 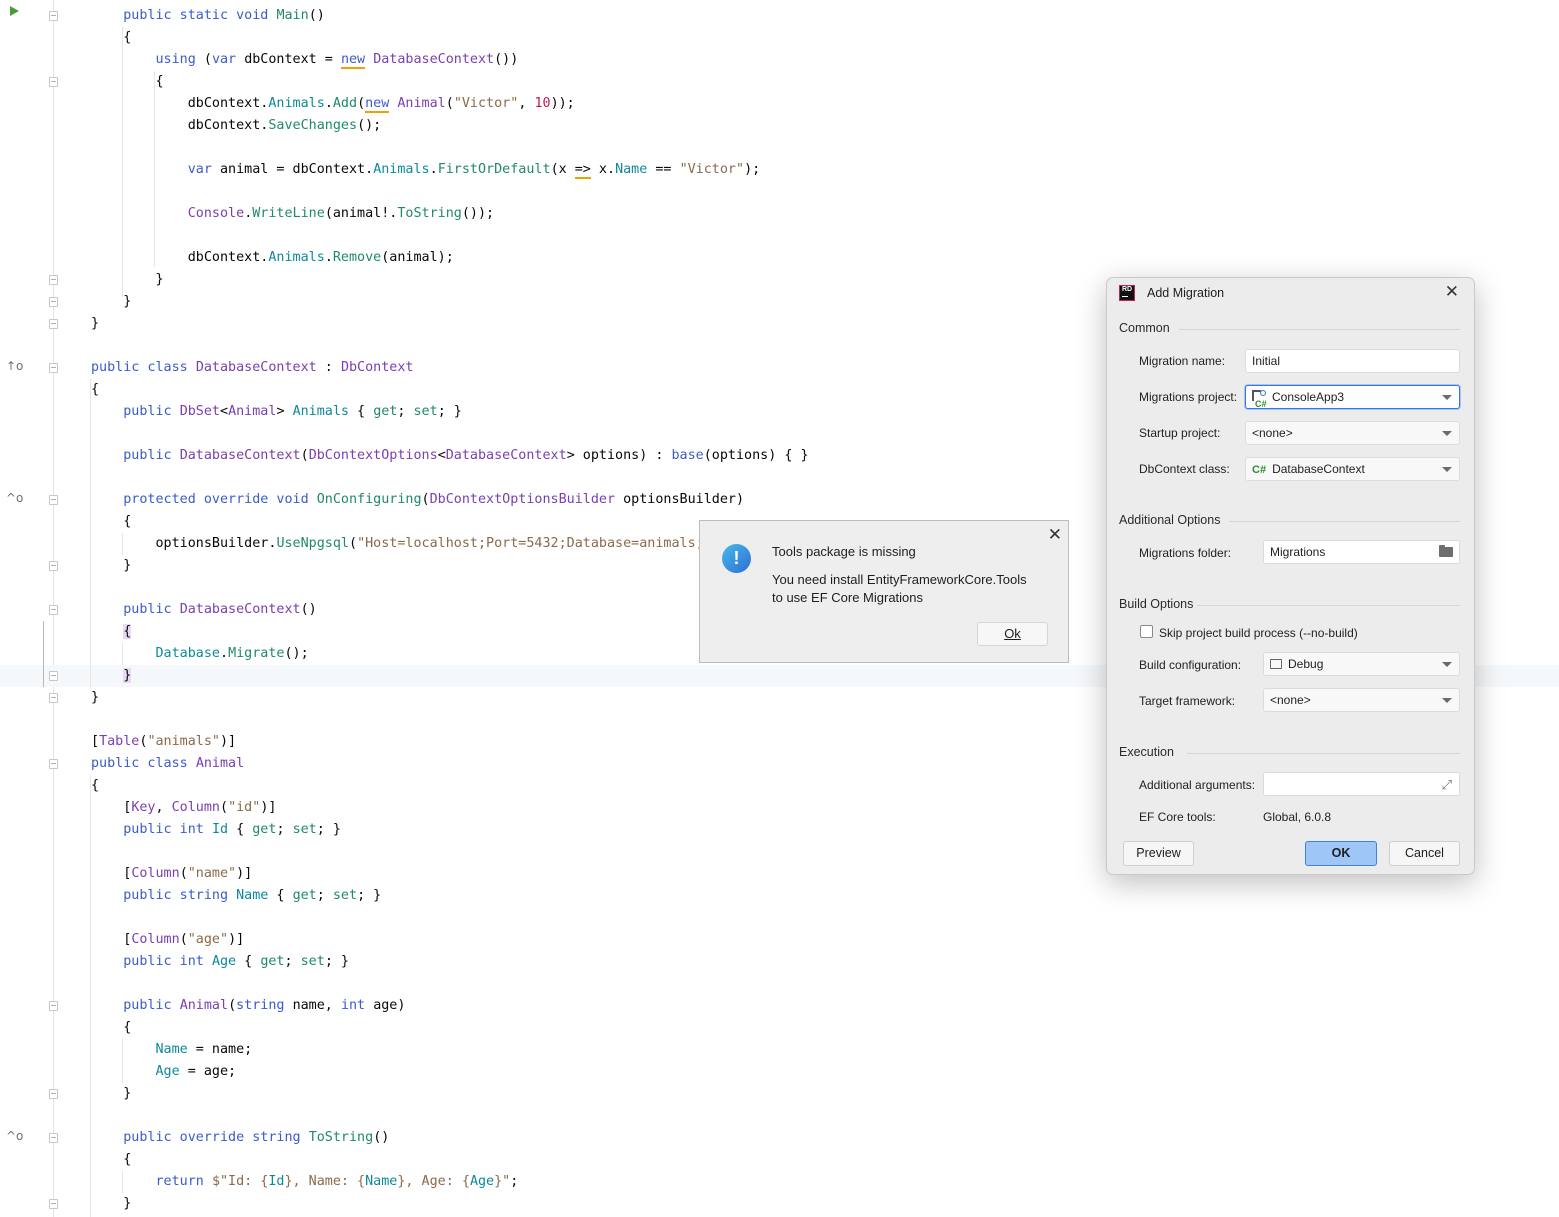 What do you see at coordinates (389, 1005) in the screenshot?
I see `code-token: age)` at bounding box center [389, 1005].